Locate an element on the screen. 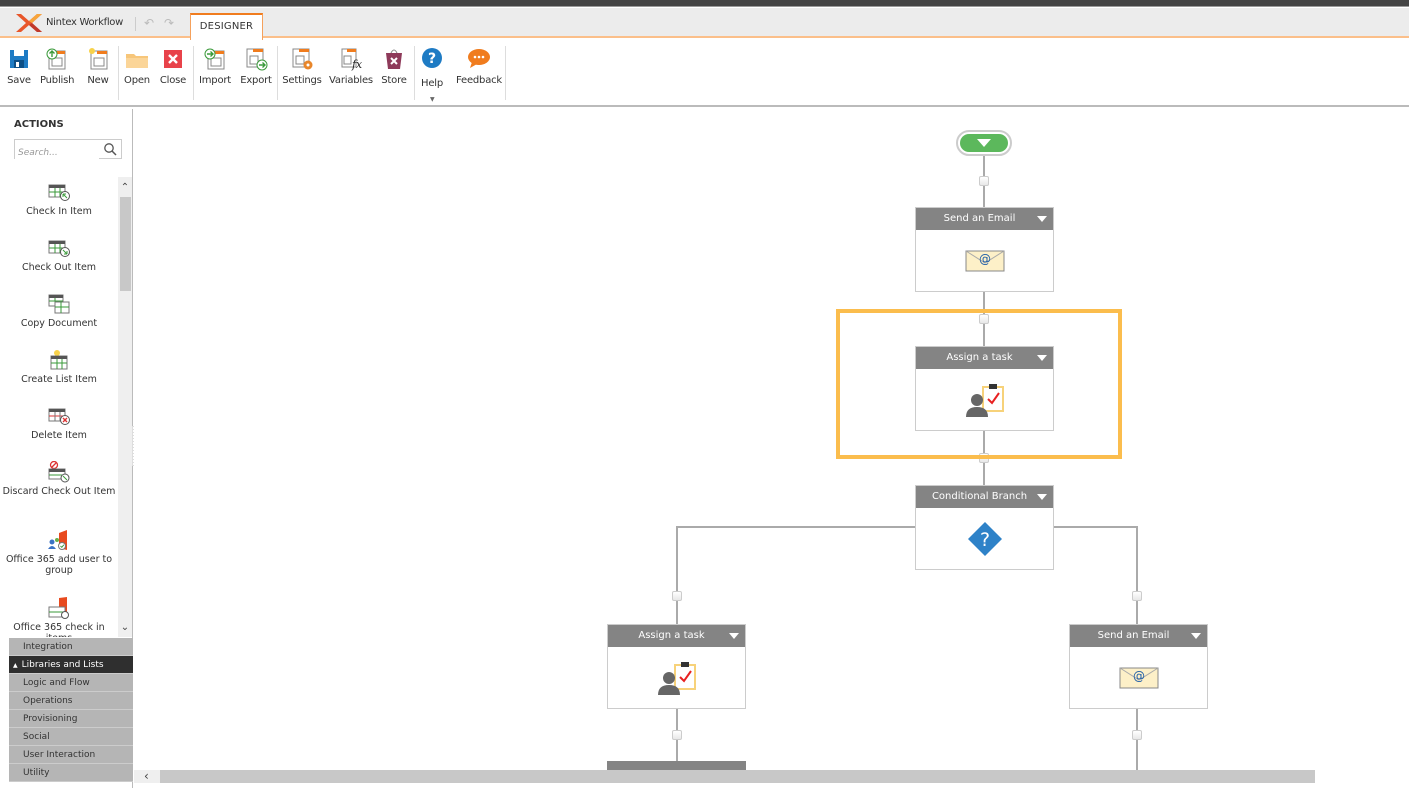  brand-name: Nintex Workflow is located at coordinates (85, 22).